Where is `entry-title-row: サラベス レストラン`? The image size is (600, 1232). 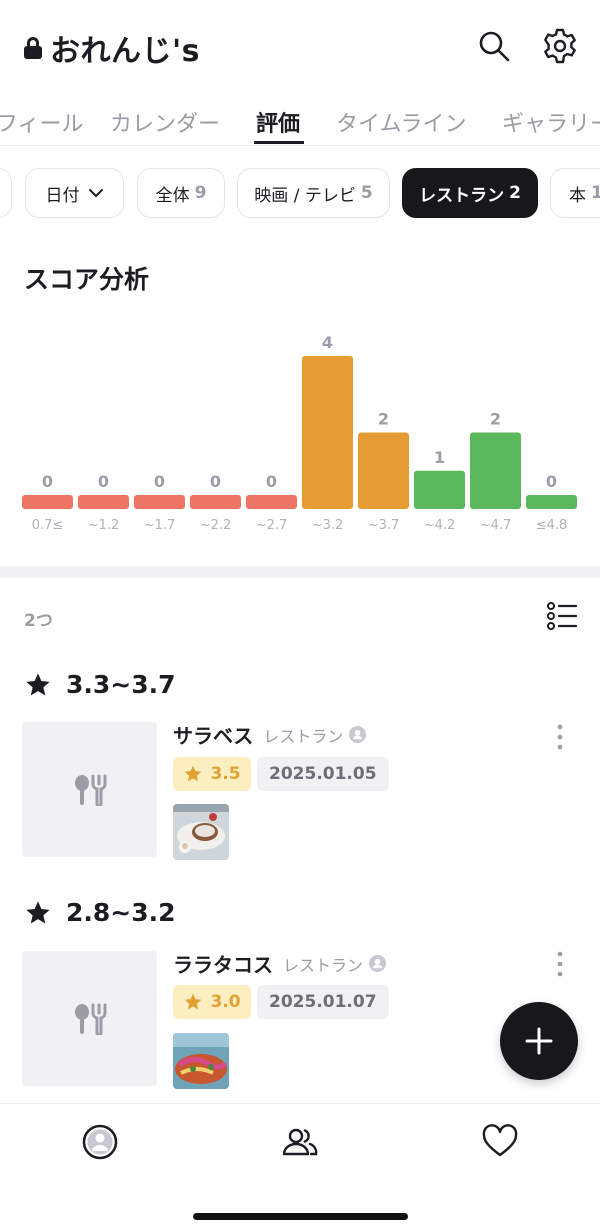
entry-title-row: サラベス レストラン is located at coordinates (270, 734).